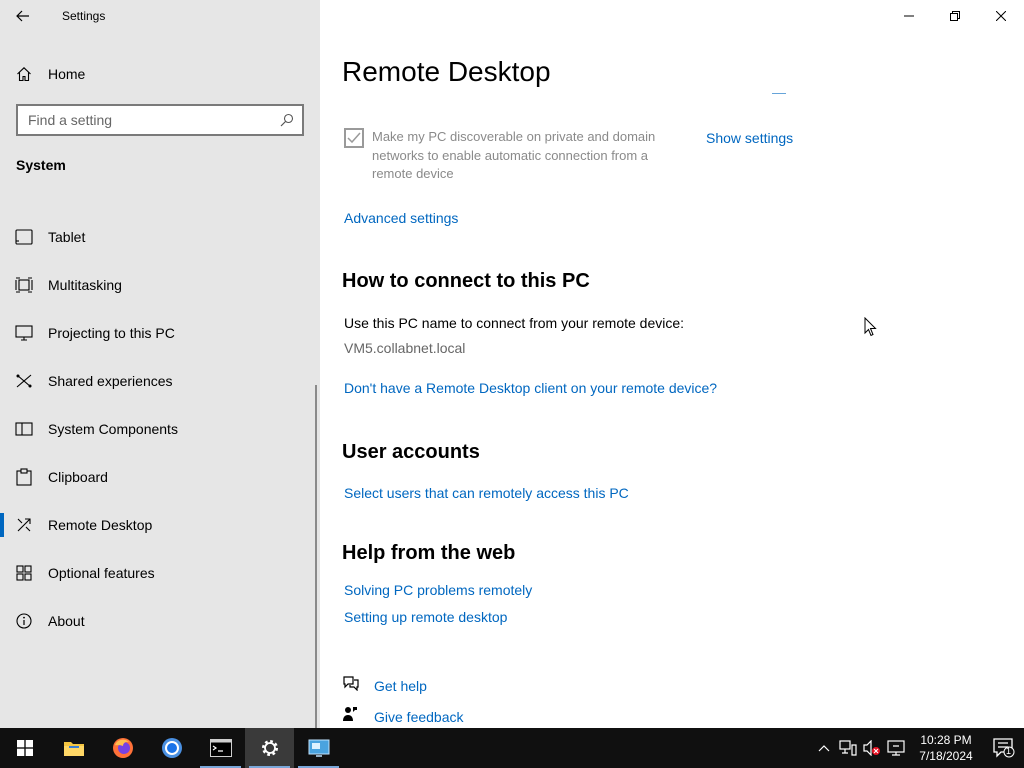 The width and height of the screenshot is (1024, 768). I want to click on taskbar-terminal, so click(220, 748).